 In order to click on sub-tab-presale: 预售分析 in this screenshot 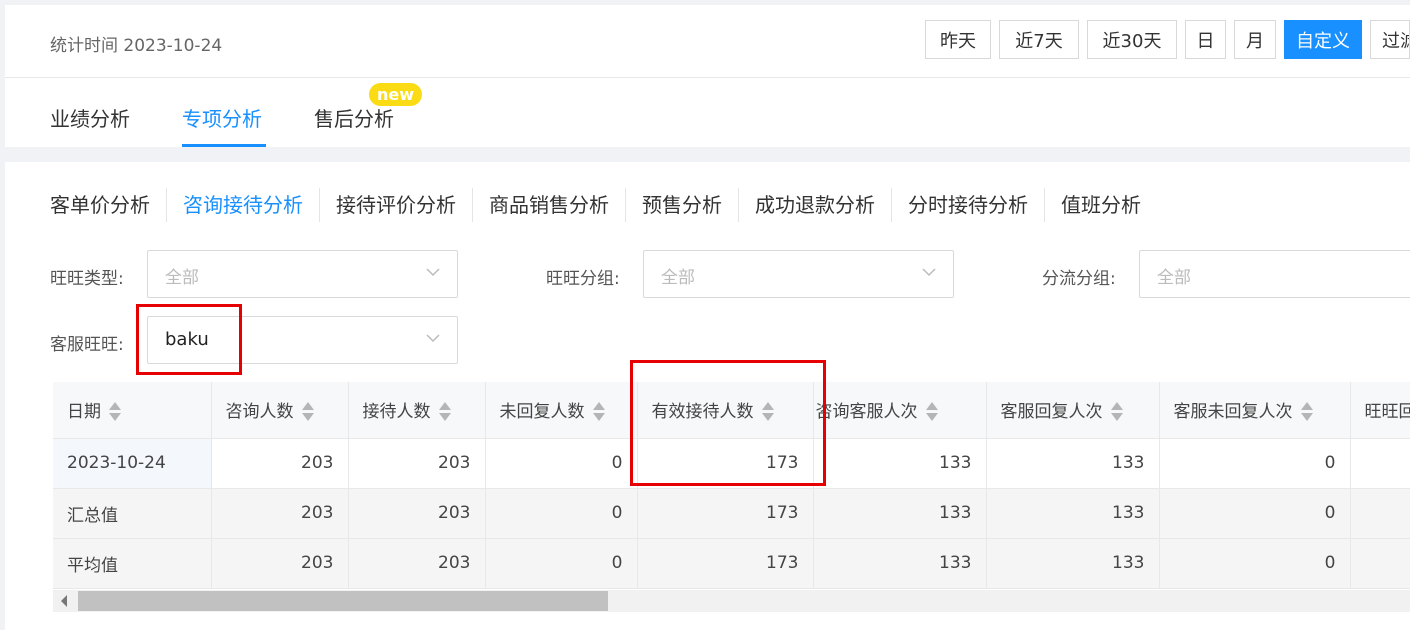, I will do `click(682, 205)`.